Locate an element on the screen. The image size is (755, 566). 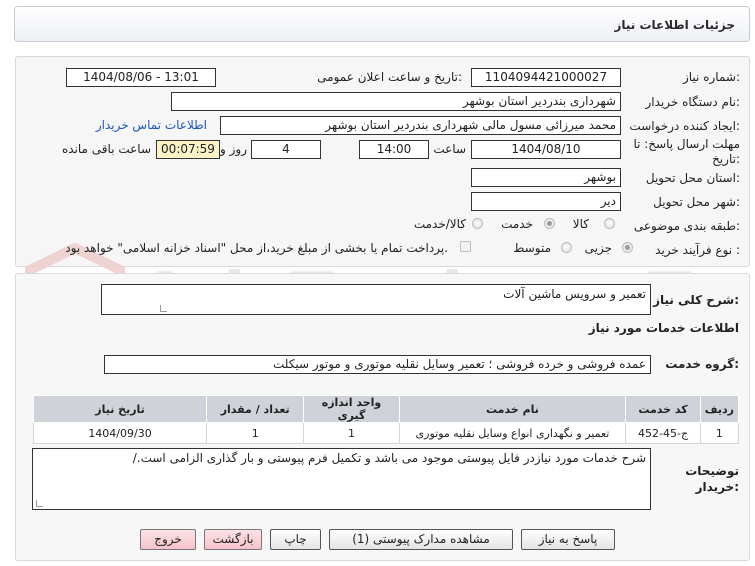
col-header-row-number: ردیف is located at coordinates (719, 409).